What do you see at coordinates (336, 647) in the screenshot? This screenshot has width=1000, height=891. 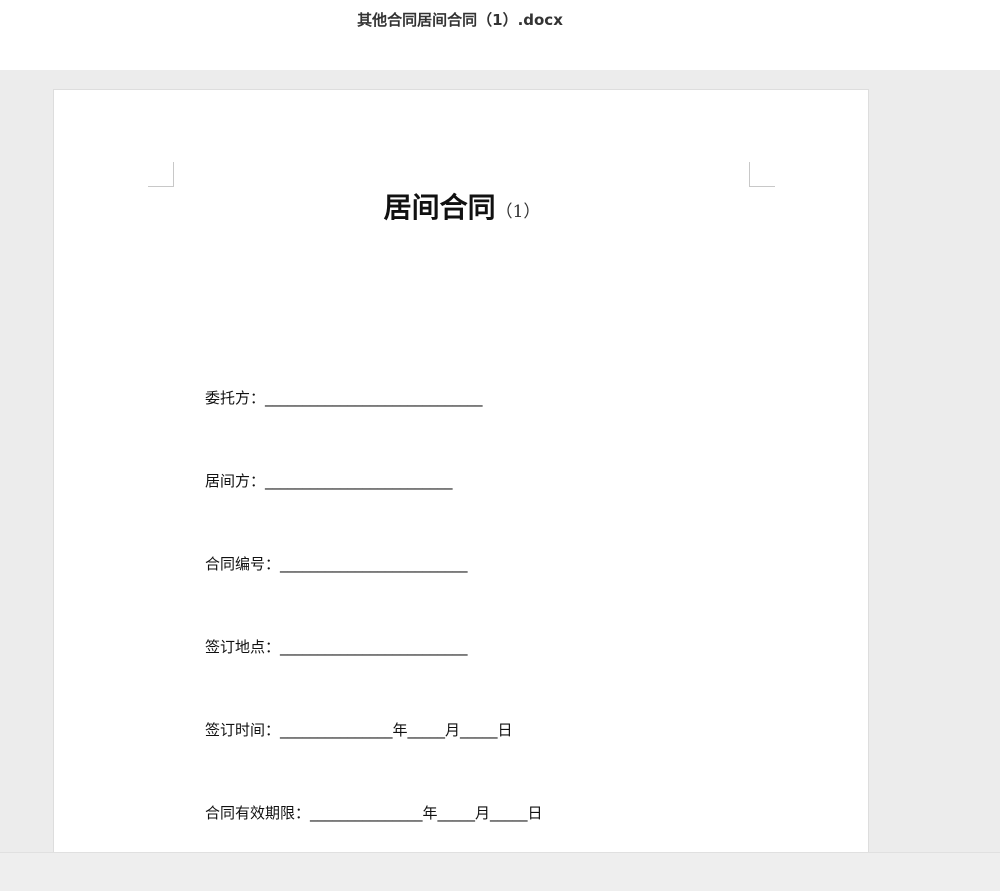 I see `field-signing-place: 签订地点：_________________________` at bounding box center [336, 647].